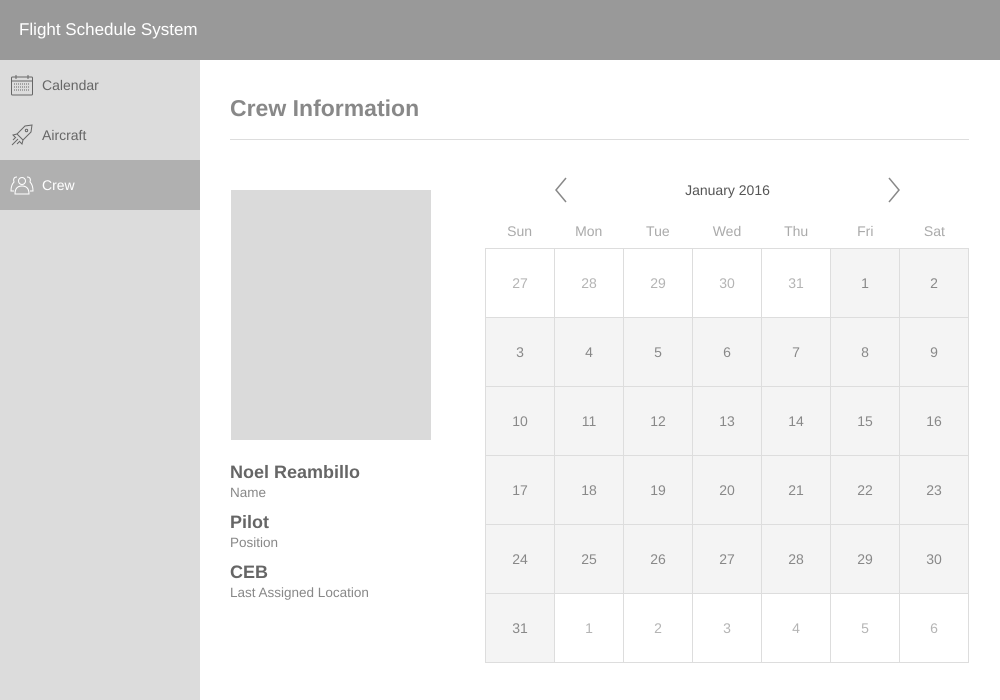 This screenshot has width=1000, height=700. What do you see at coordinates (108, 30) in the screenshot?
I see `app-title: Flight Schedule System` at bounding box center [108, 30].